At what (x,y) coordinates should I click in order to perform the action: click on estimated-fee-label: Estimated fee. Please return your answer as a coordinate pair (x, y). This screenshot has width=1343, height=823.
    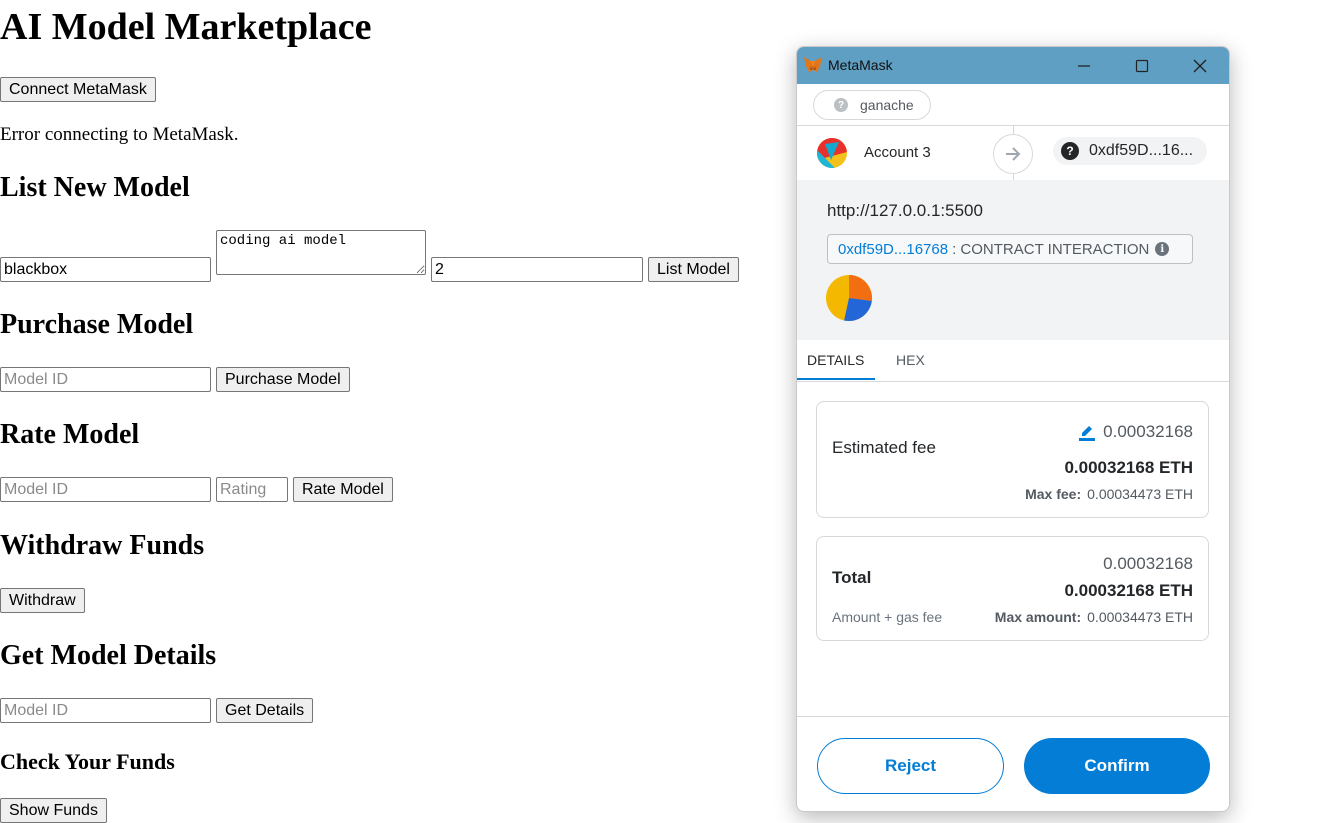
    Looking at the image, I should click on (884, 447).